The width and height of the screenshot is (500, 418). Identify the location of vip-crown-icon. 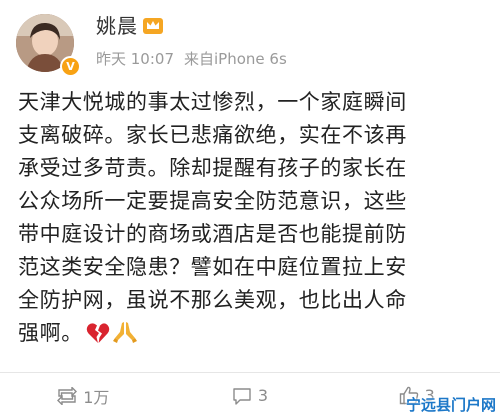
(153, 24).